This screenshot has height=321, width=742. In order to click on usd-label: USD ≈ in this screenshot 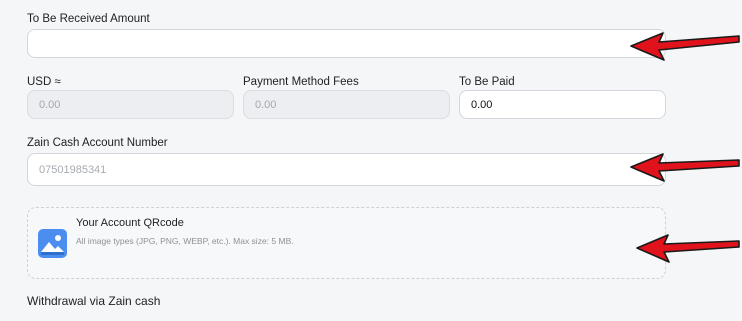, I will do `click(44, 82)`.